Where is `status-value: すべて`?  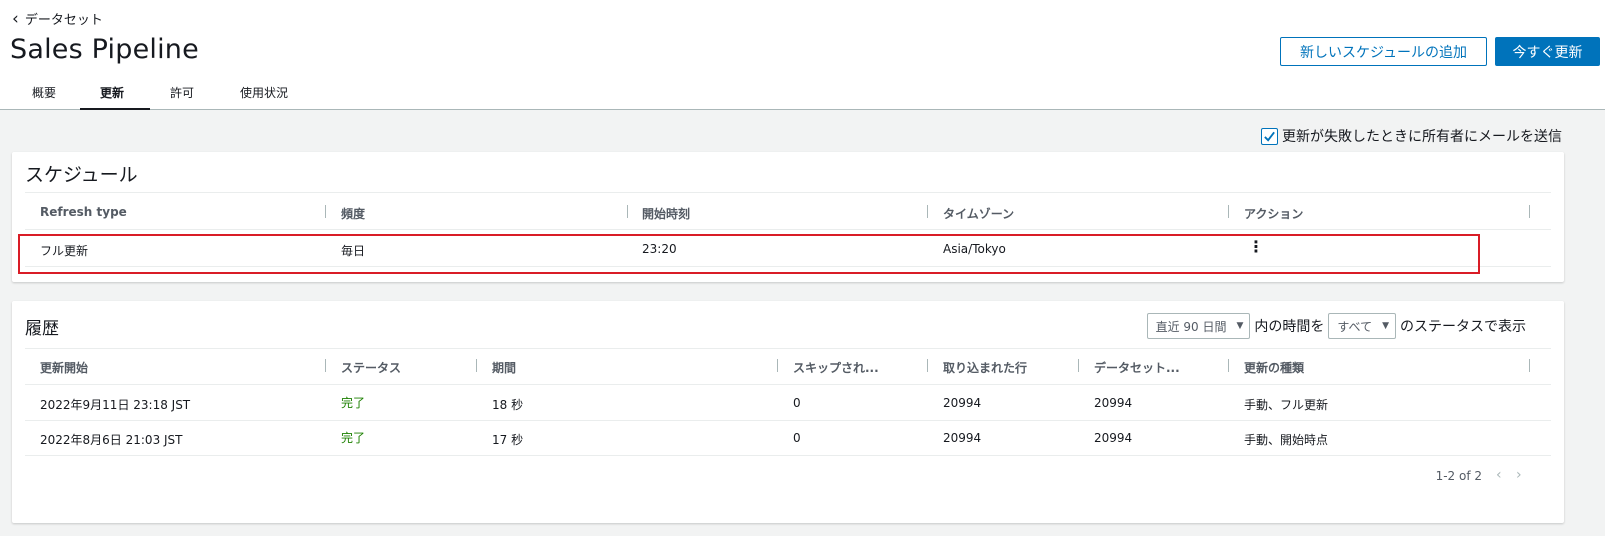
status-value: すべて is located at coordinates (1355, 326).